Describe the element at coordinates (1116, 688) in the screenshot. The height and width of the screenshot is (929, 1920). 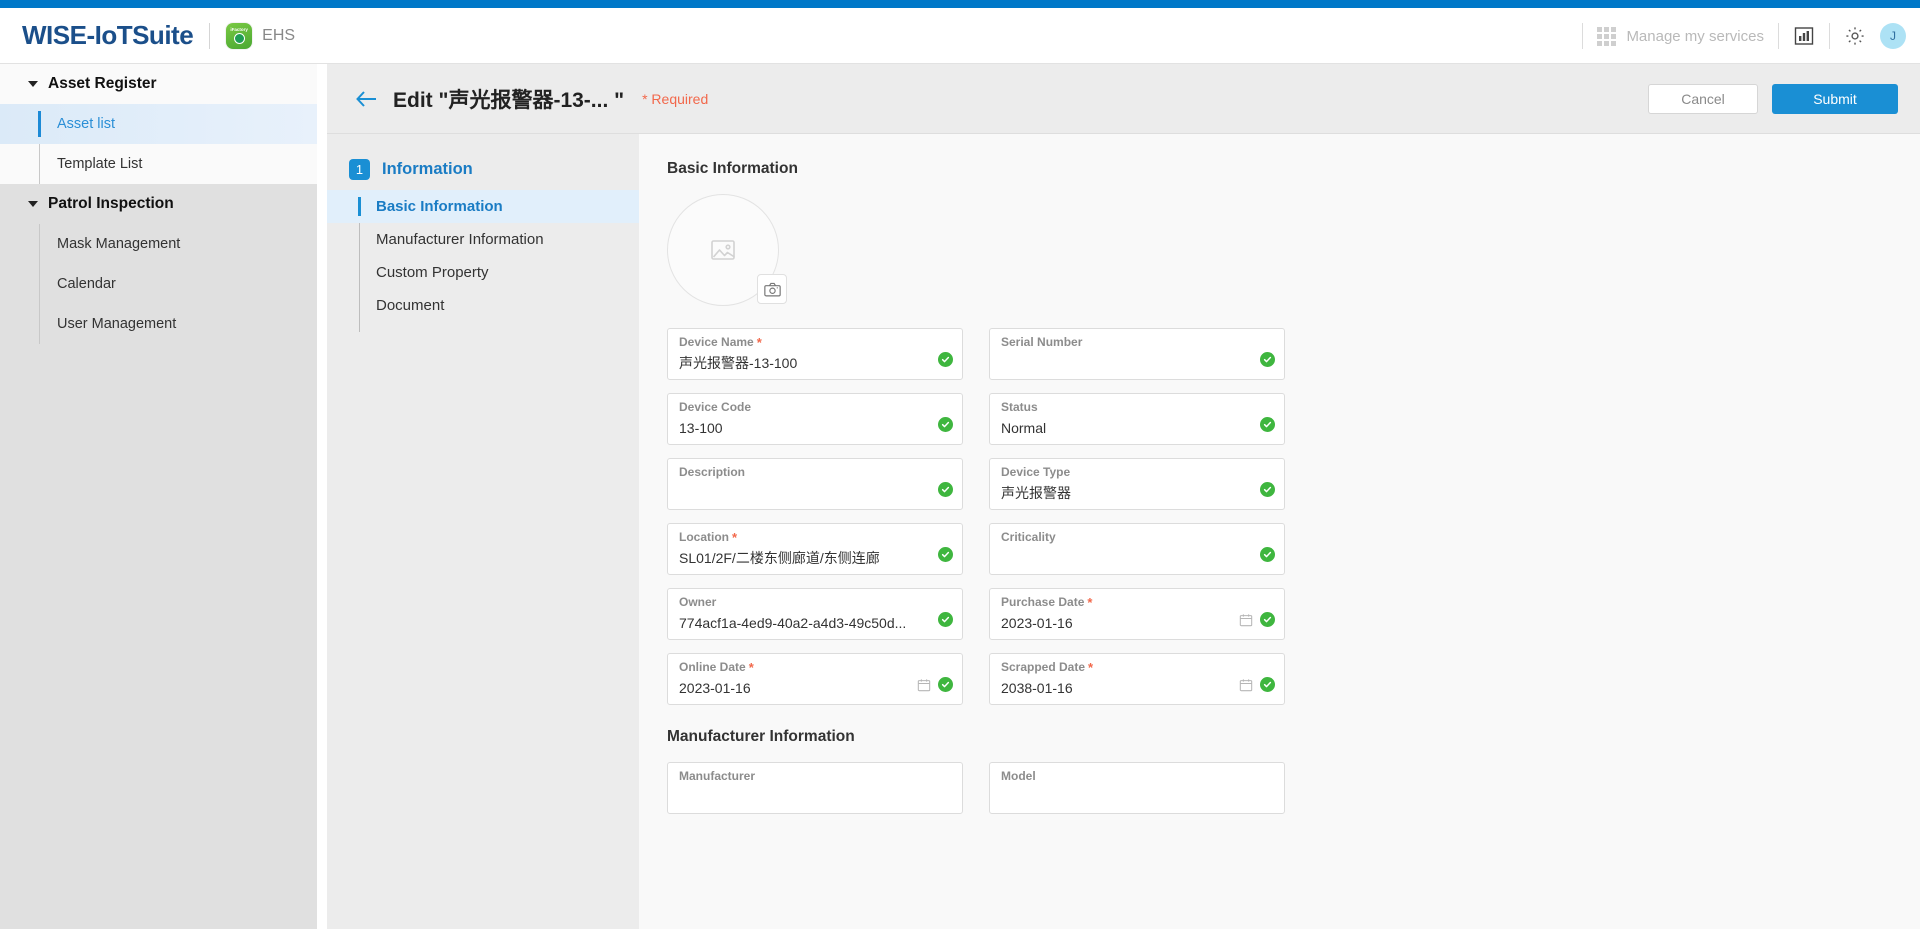
I see `field-value: 2038-01-16` at that location.